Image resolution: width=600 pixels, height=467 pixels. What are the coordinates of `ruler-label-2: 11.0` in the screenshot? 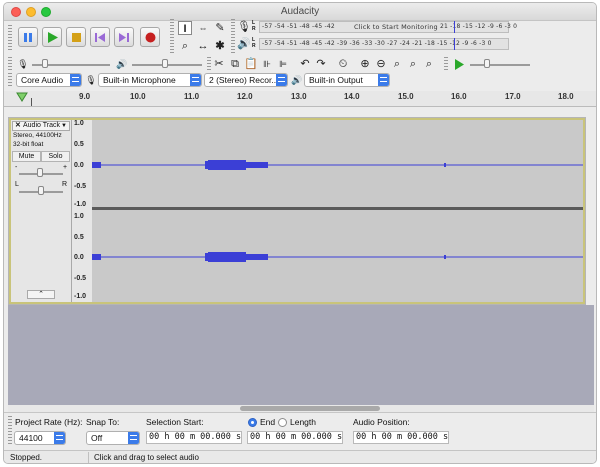 It's located at (192, 96).